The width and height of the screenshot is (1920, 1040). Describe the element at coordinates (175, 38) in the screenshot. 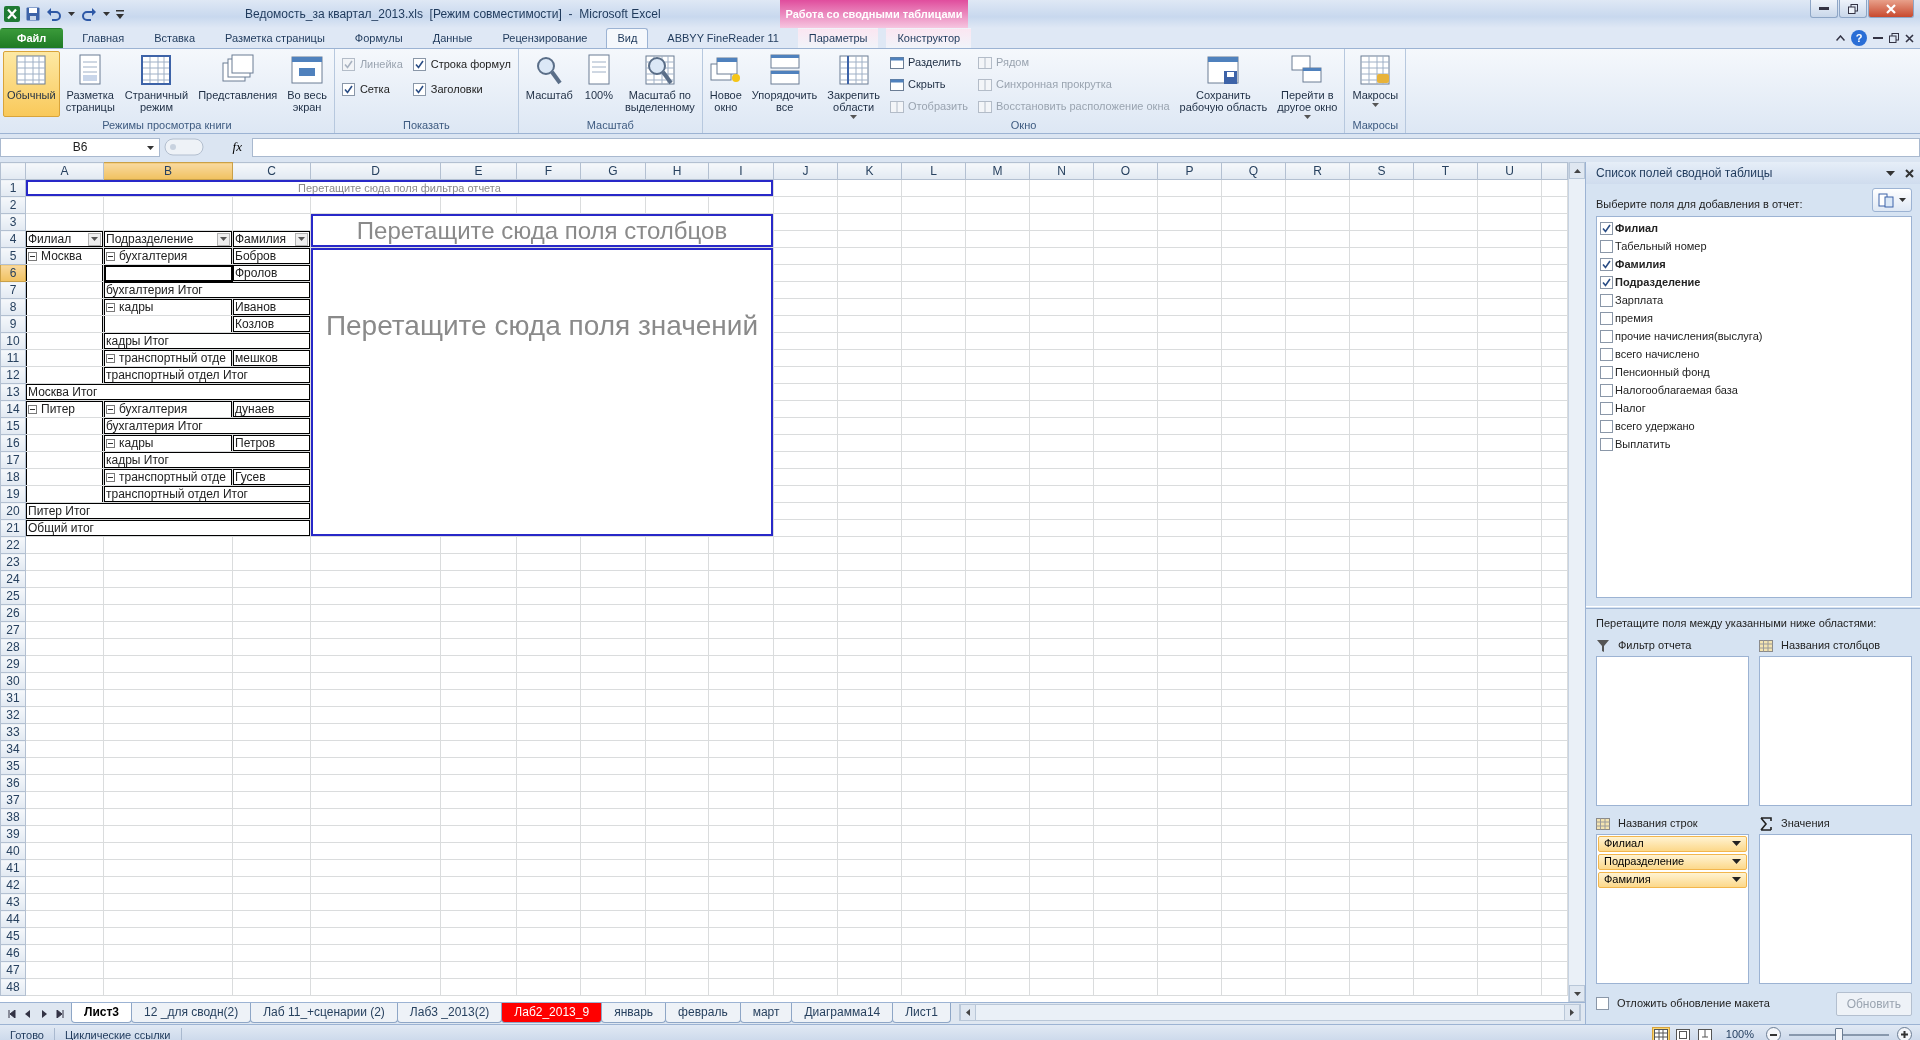

I see `ribbon-tab: Вставка` at that location.